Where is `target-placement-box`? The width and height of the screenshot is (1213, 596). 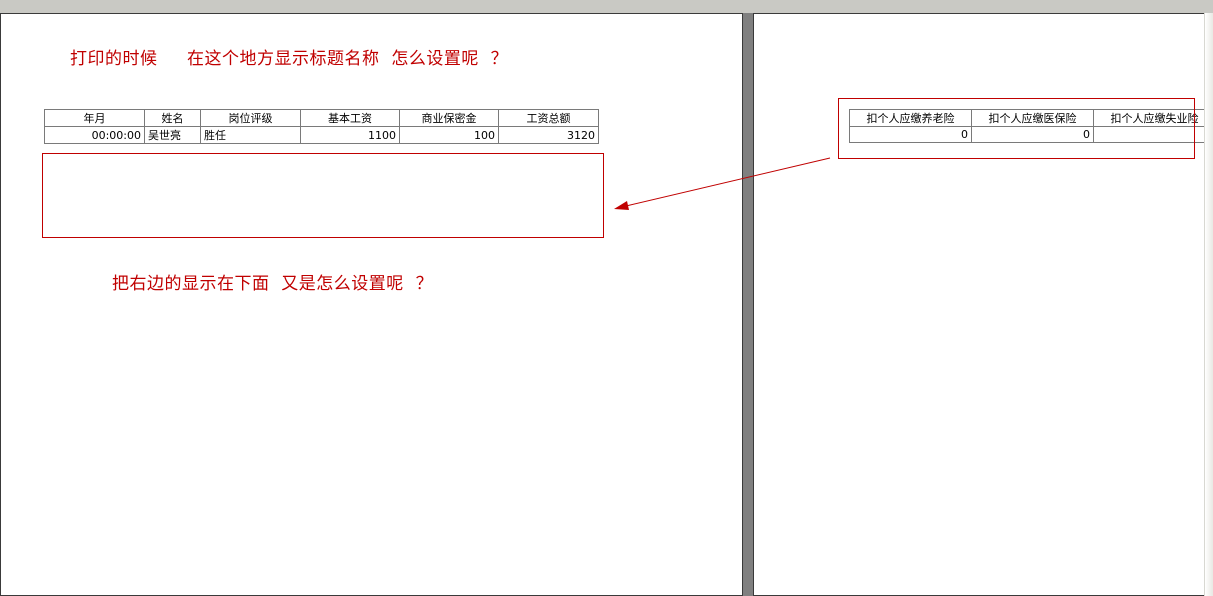
target-placement-box is located at coordinates (323, 195).